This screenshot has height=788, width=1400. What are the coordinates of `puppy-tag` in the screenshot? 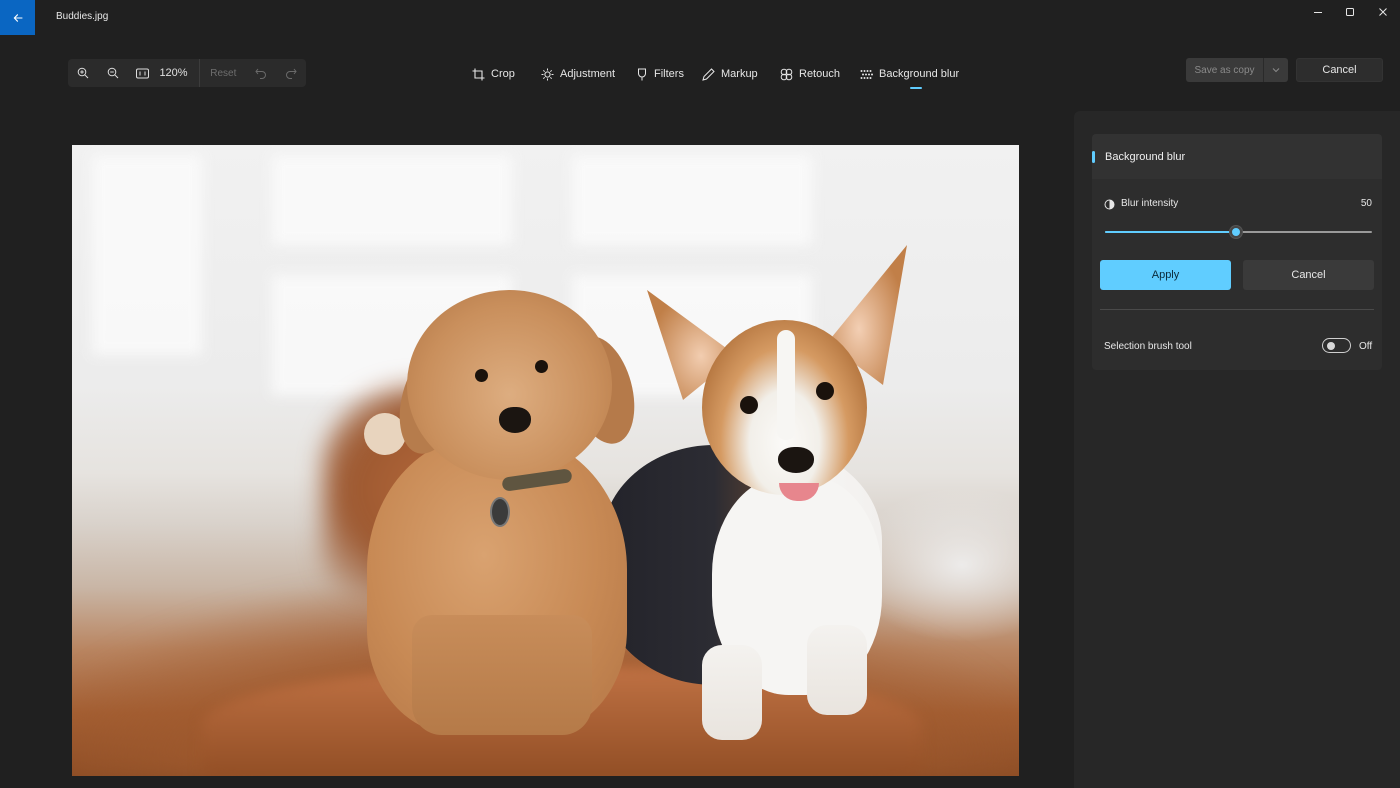 It's located at (500, 512).